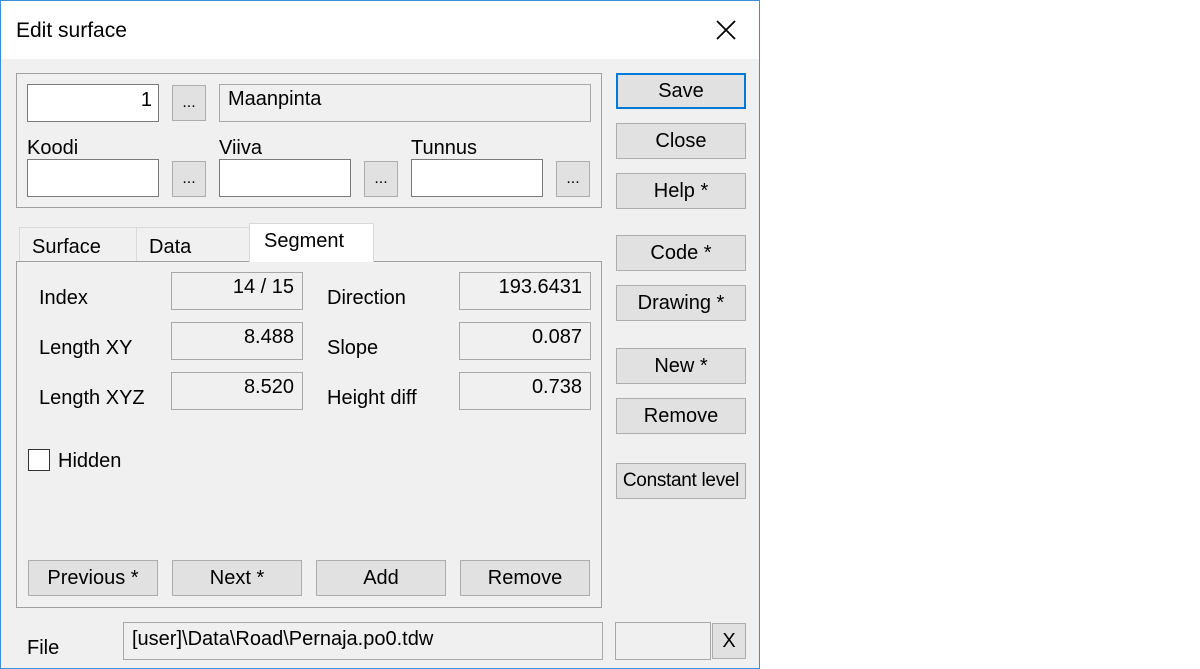 The width and height of the screenshot is (1200, 669). I want to click on file-path-field: [user]\Data\Road\Pernaja.po0.tdw, so click(363, 641).